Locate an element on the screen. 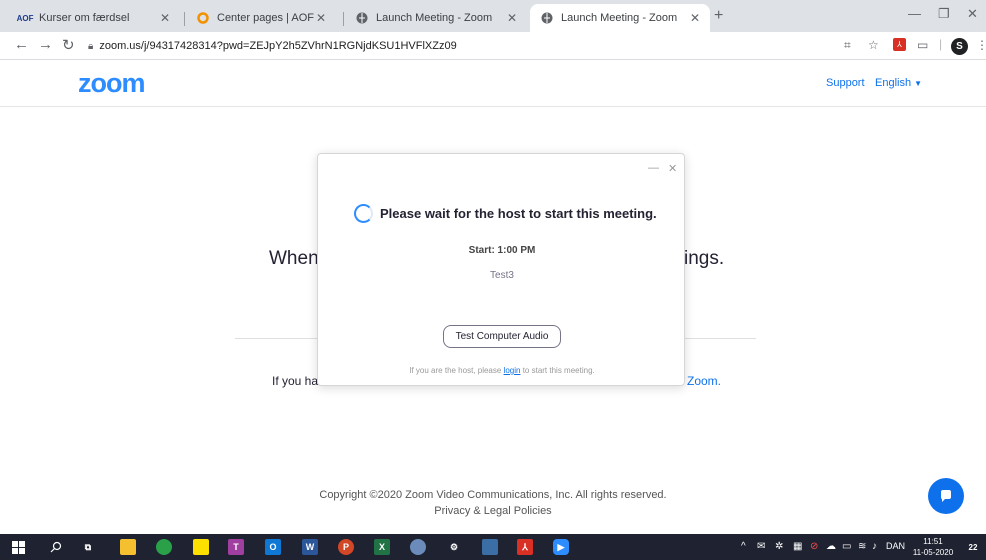 Image resolution: width=986 pixels, height=560 pixels. notifications-icon: 22 is located at coordinates (973, 547).